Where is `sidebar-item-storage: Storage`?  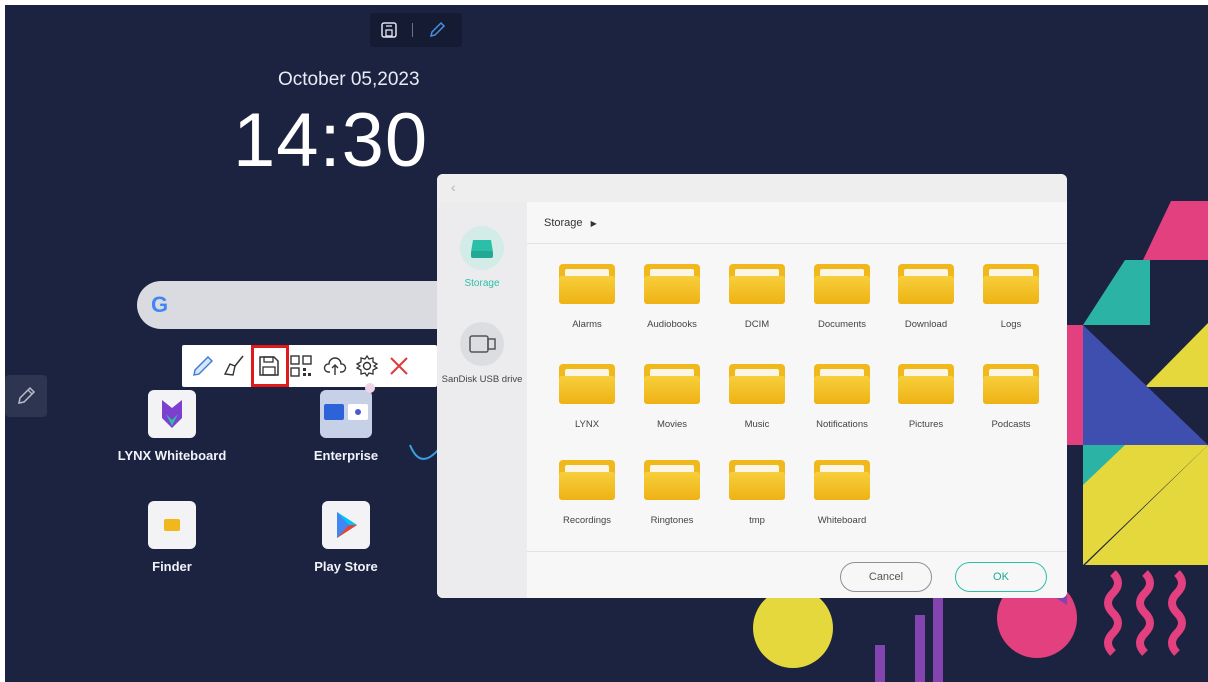
sidebar-item-storage: Storage is located at coordinates (482, 257).